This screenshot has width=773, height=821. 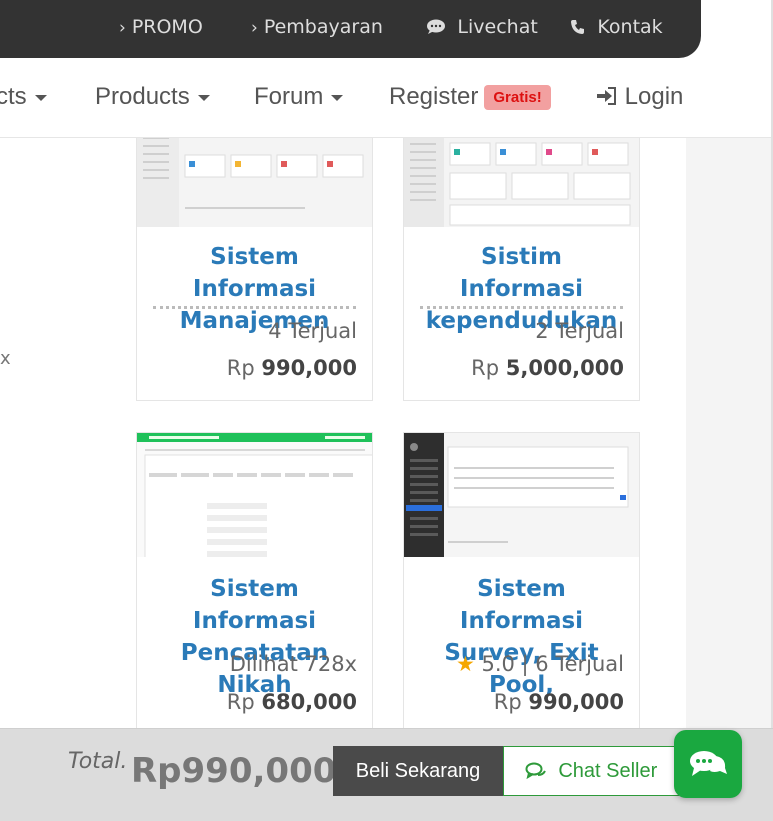 I want to click on top-bar: › PROMO › Pembayaran Livechat Kontak, so click(x=350, y=29).